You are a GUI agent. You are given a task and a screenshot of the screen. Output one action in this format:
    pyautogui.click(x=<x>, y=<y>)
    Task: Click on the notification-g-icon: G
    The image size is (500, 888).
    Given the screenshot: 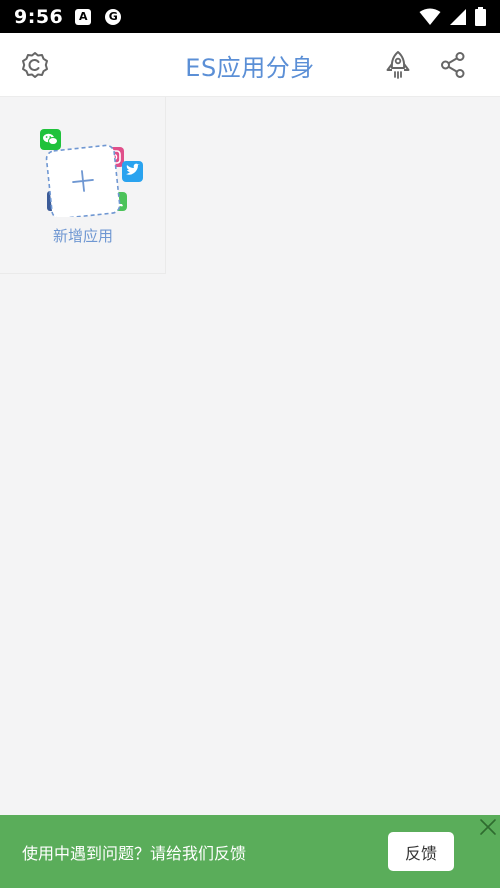 What is the action you would take?
    pyautogui.click(x=113, y=16)
    